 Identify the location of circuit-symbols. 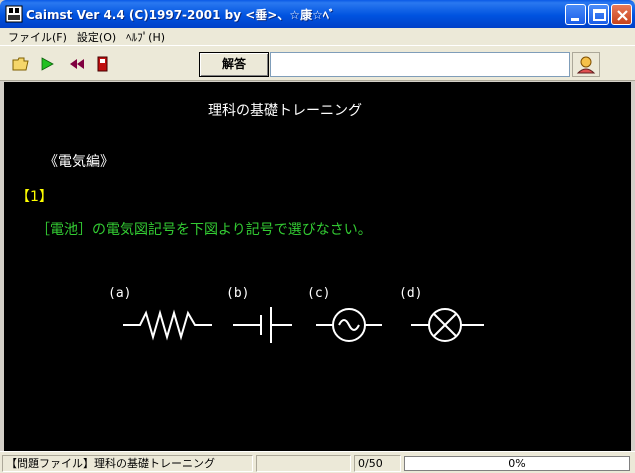
(303, 325).